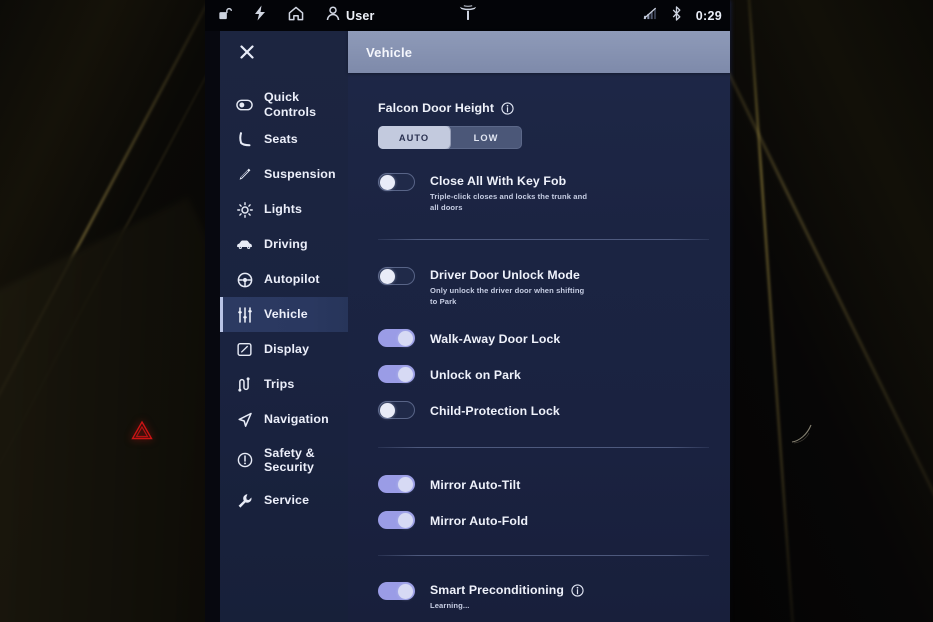 The image size is (933, 622). What do you see at coordinates (247, 52) in the screenshot?
I see `close-icon` at bounding box center [247, 52].